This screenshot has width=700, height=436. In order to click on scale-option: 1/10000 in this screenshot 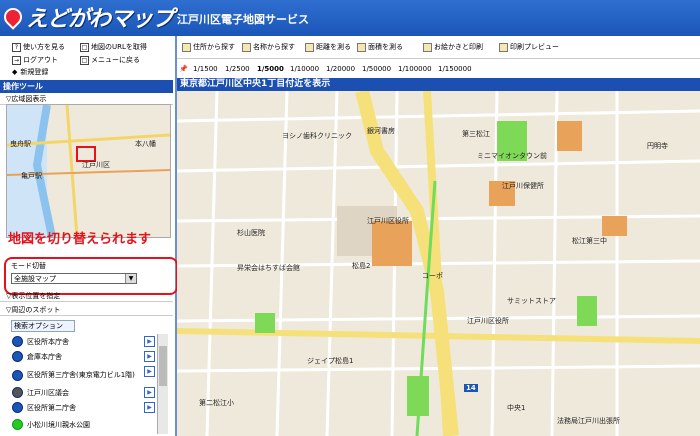, I will do `click(304, 69)`.